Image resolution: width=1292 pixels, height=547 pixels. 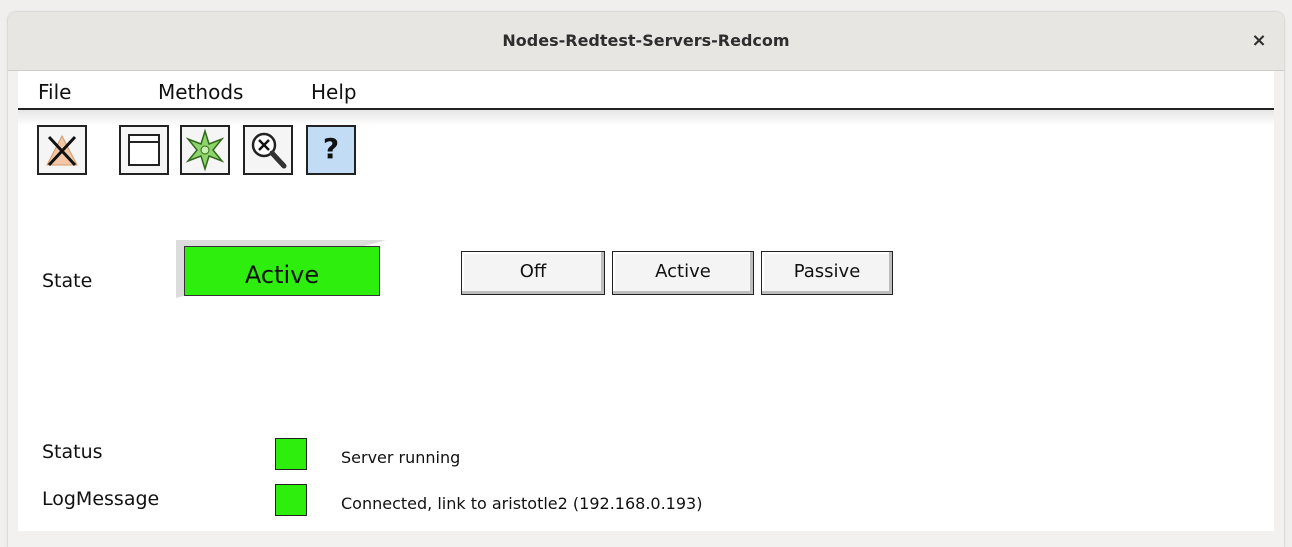 I want to click on state-label: State, so click(x=67, y=281).